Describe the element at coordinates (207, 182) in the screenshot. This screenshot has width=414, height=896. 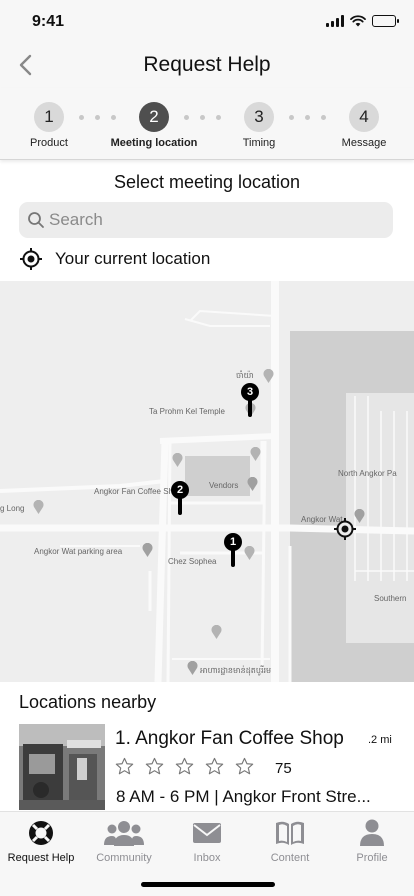
I see `section-title: Select meeting location` at that location.